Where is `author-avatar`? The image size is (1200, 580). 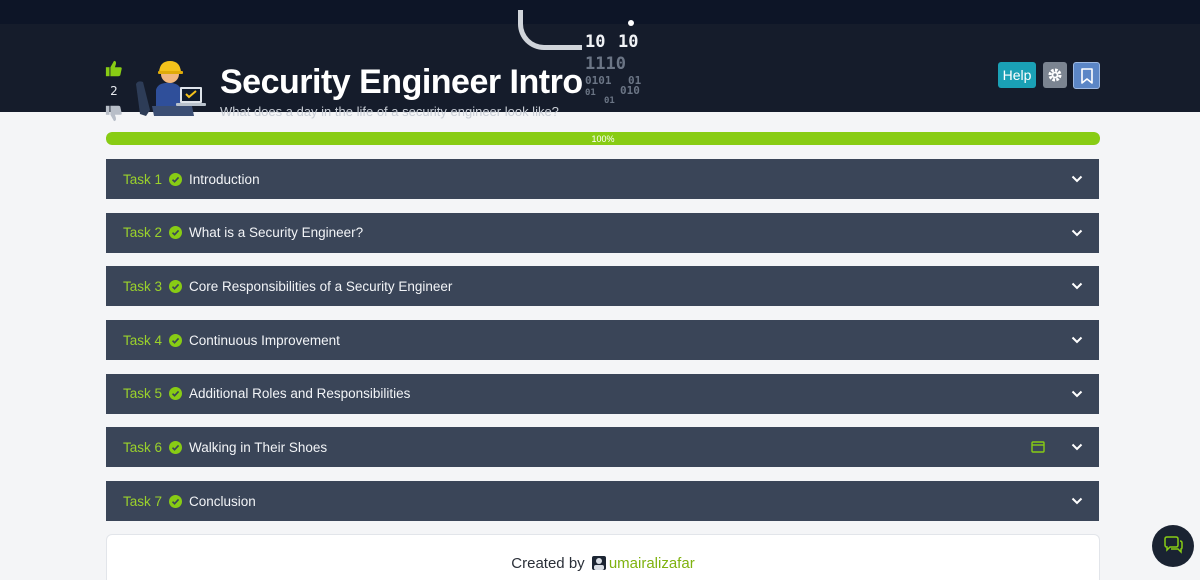 author-avatar is located at coordinates (598, 563).